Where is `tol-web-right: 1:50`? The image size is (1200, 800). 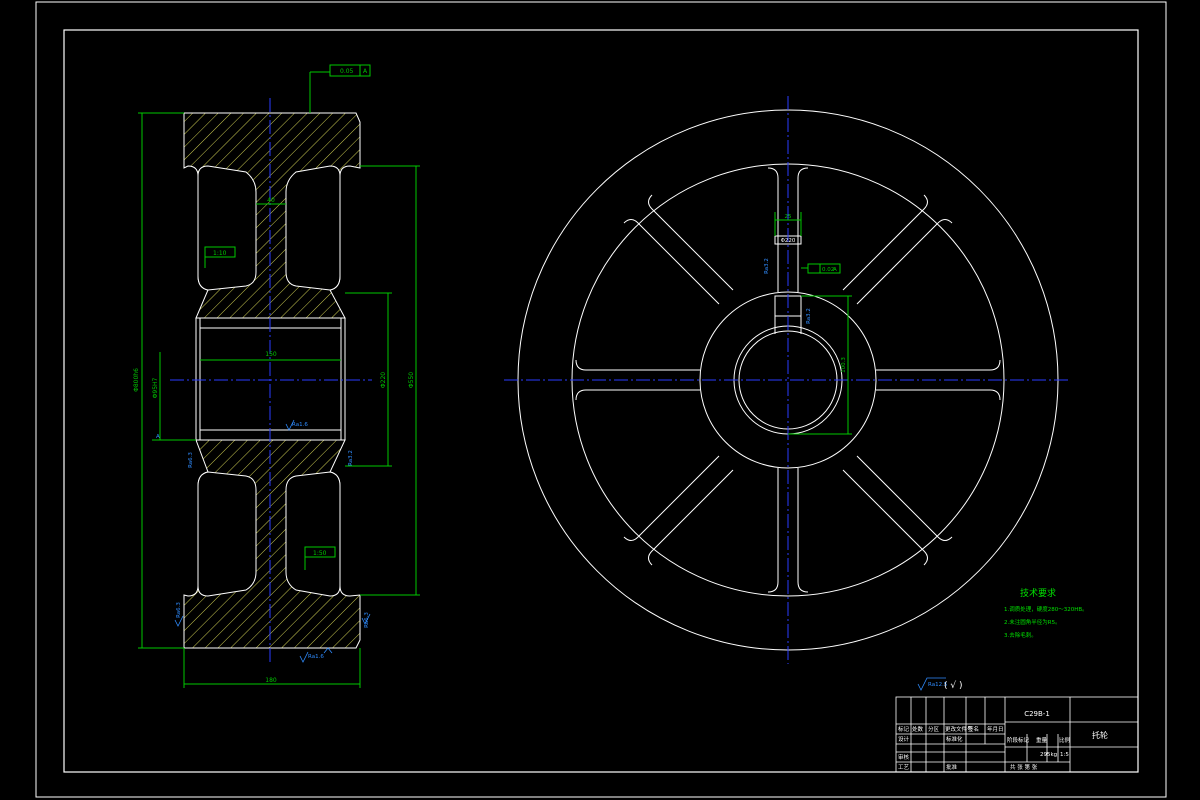 tol-web-right: 1:50 is located at coordinates (320, 553).